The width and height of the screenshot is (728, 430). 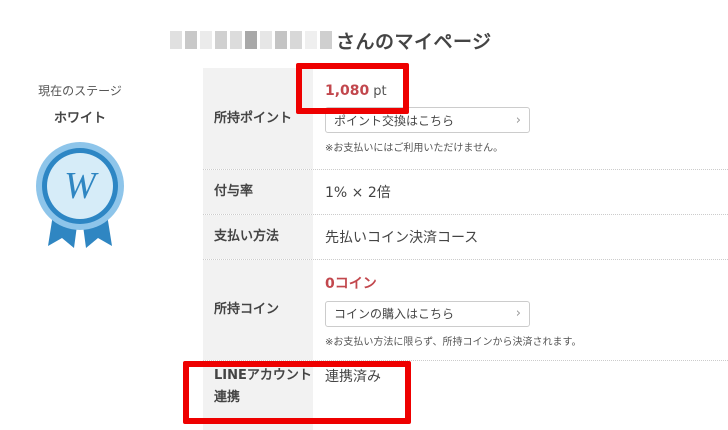 I want to click on page-title-row: さんのマイページ, so click(x=331, y=40).